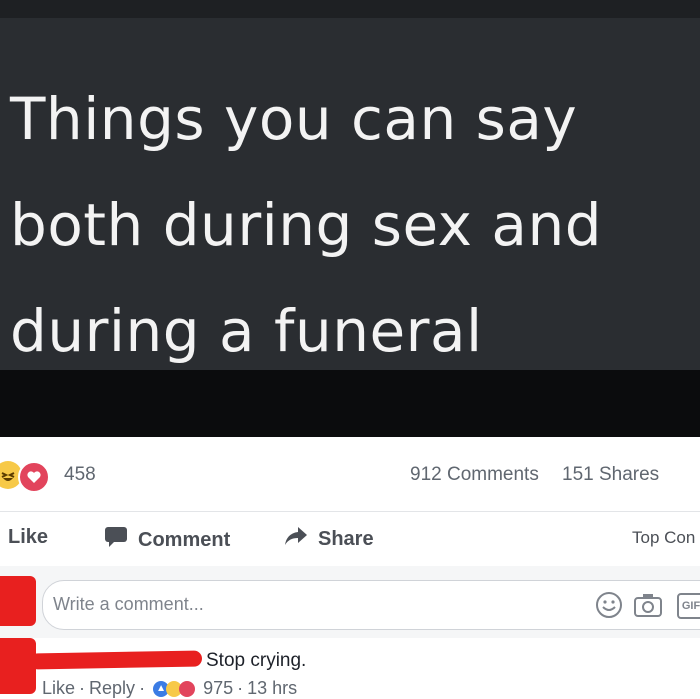  Describe the element at coordinates (688, 606) in the screenshot. I see `gif-icon: GIF` at that location.